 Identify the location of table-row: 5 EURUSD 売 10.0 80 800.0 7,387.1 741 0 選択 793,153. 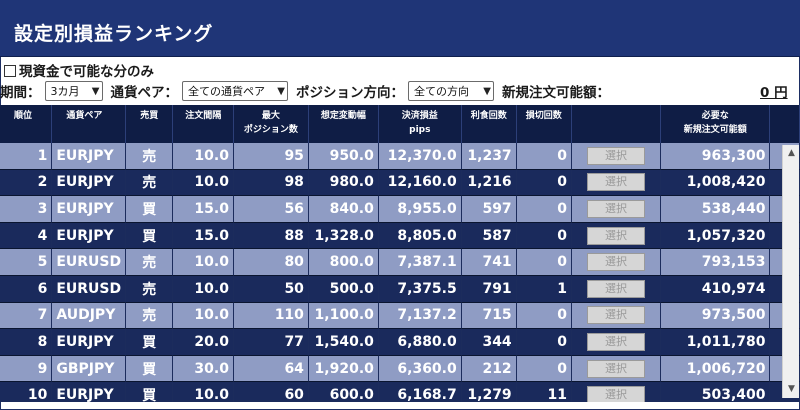
(400, 262).